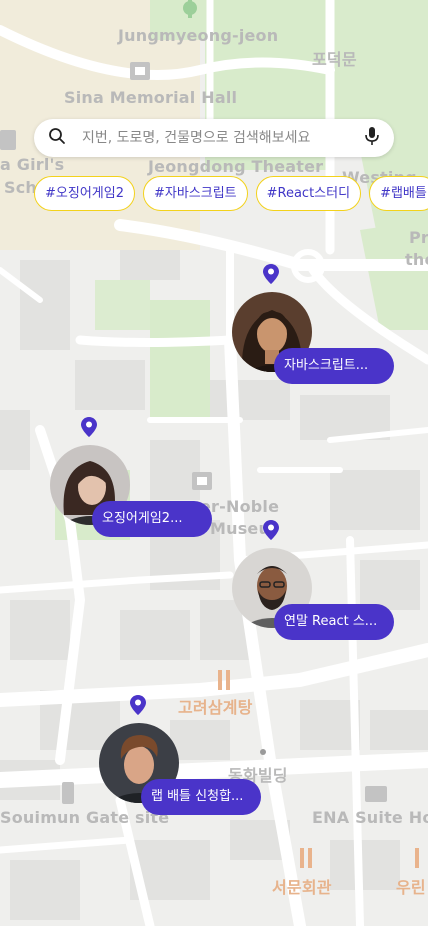 This screenshot has width=428, height=926. What do you see at coordinates (308, 193) in the screenshot?
I see `hashtag-chip: #React스터디` at bounding box center [308, 193].